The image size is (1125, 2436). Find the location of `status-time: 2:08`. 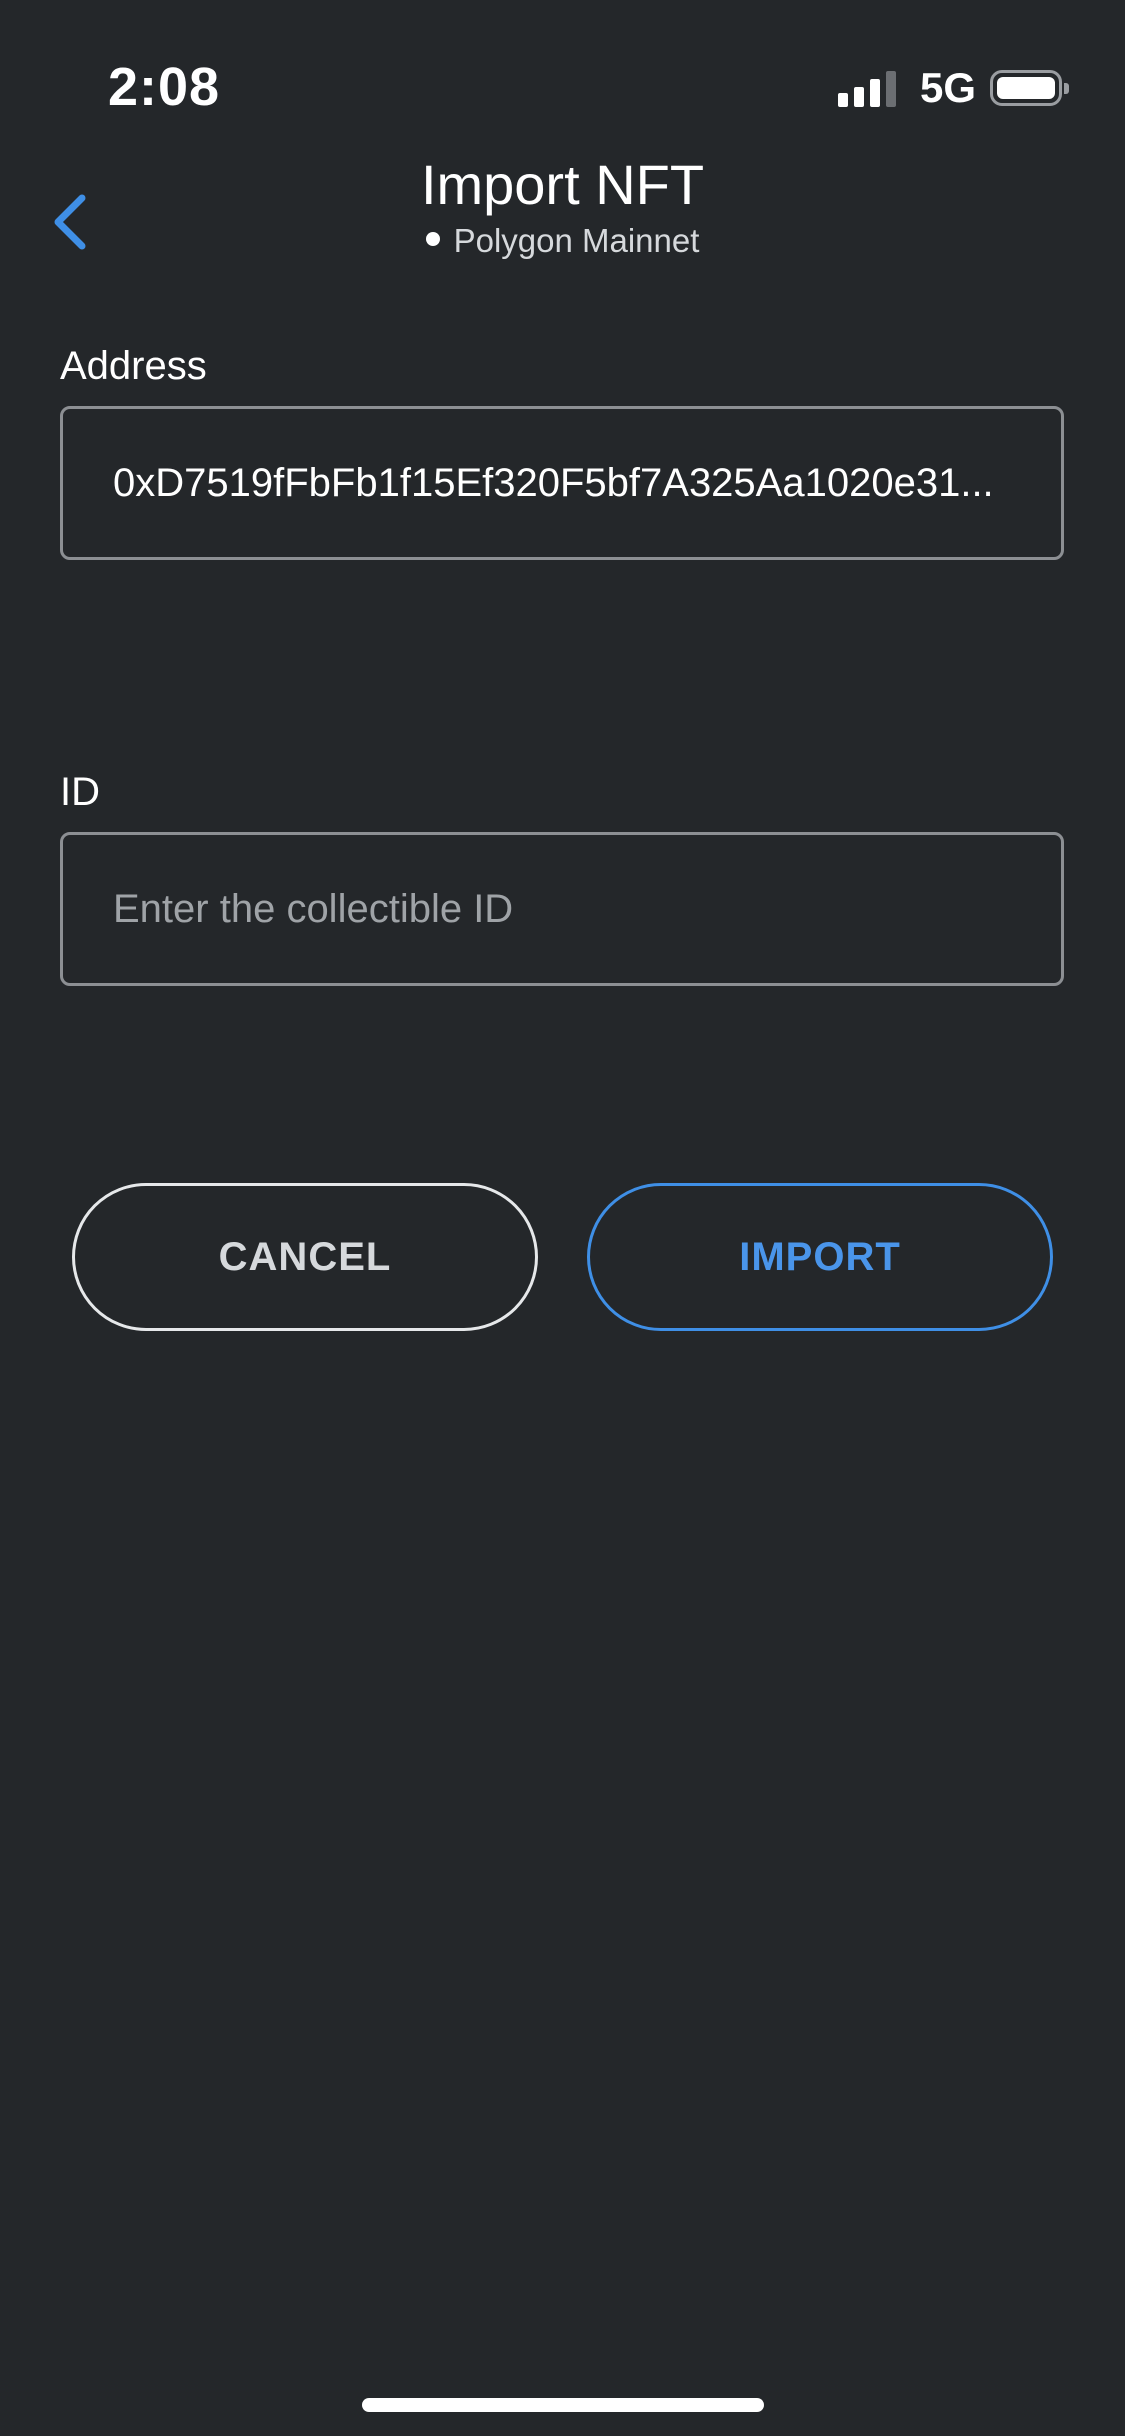

status-time: 2:08 is located at coordinates (164, 87).